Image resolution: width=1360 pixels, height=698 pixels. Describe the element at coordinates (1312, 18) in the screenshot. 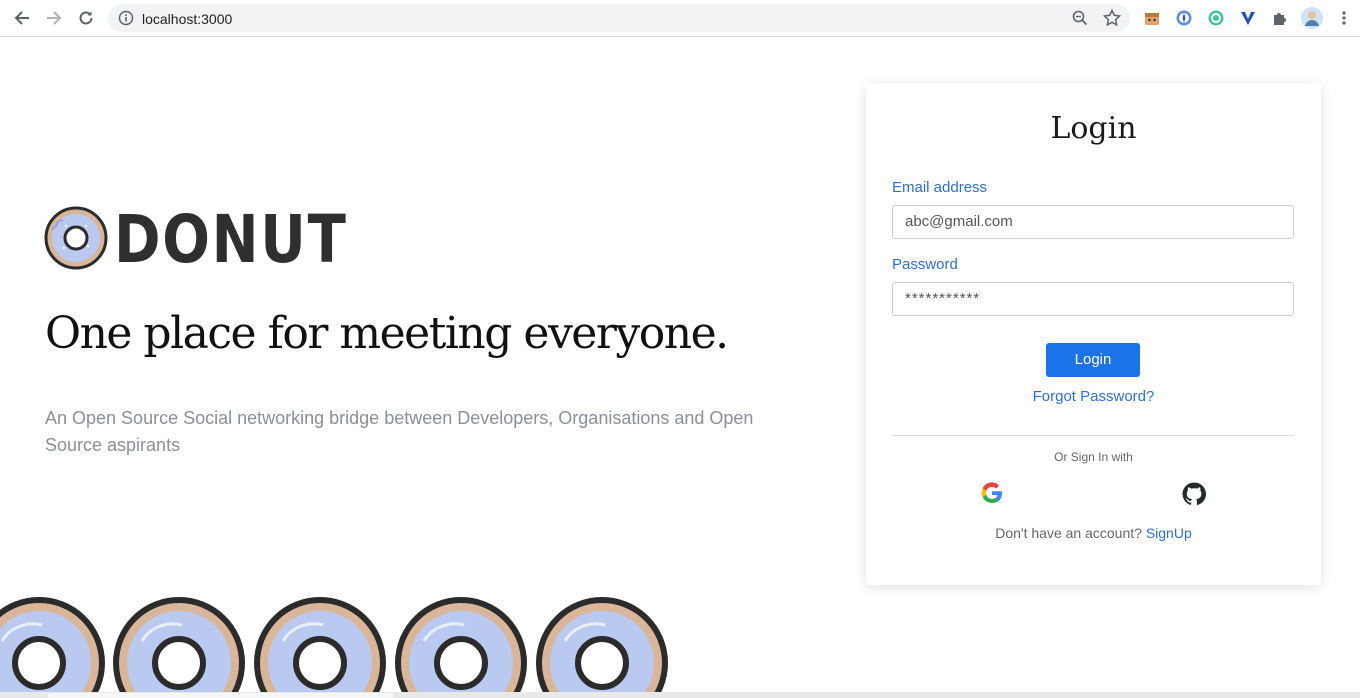

I see `profile-avatar` at that location.